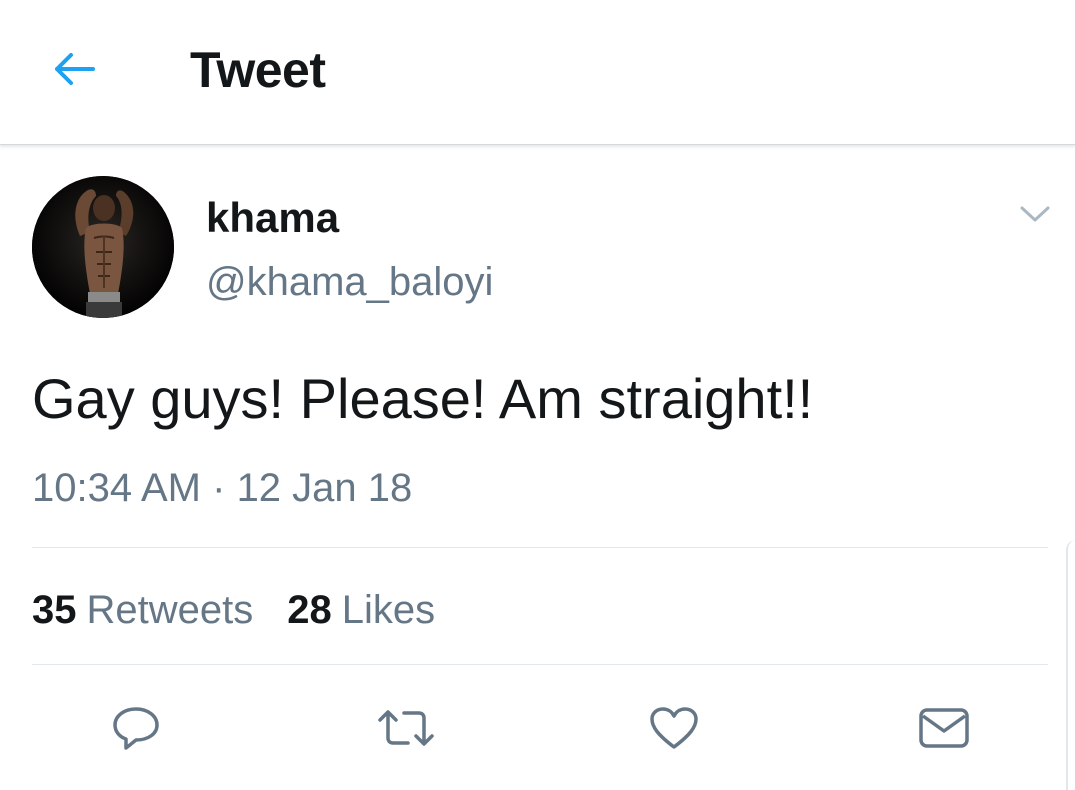 Image resolution: width=1075 pixels, height=790 pixels. What do you see at coordinates (117, 488) in the screenshot?
I see `tweet-time: 10:34 AM` at bounding box center [117, 488].